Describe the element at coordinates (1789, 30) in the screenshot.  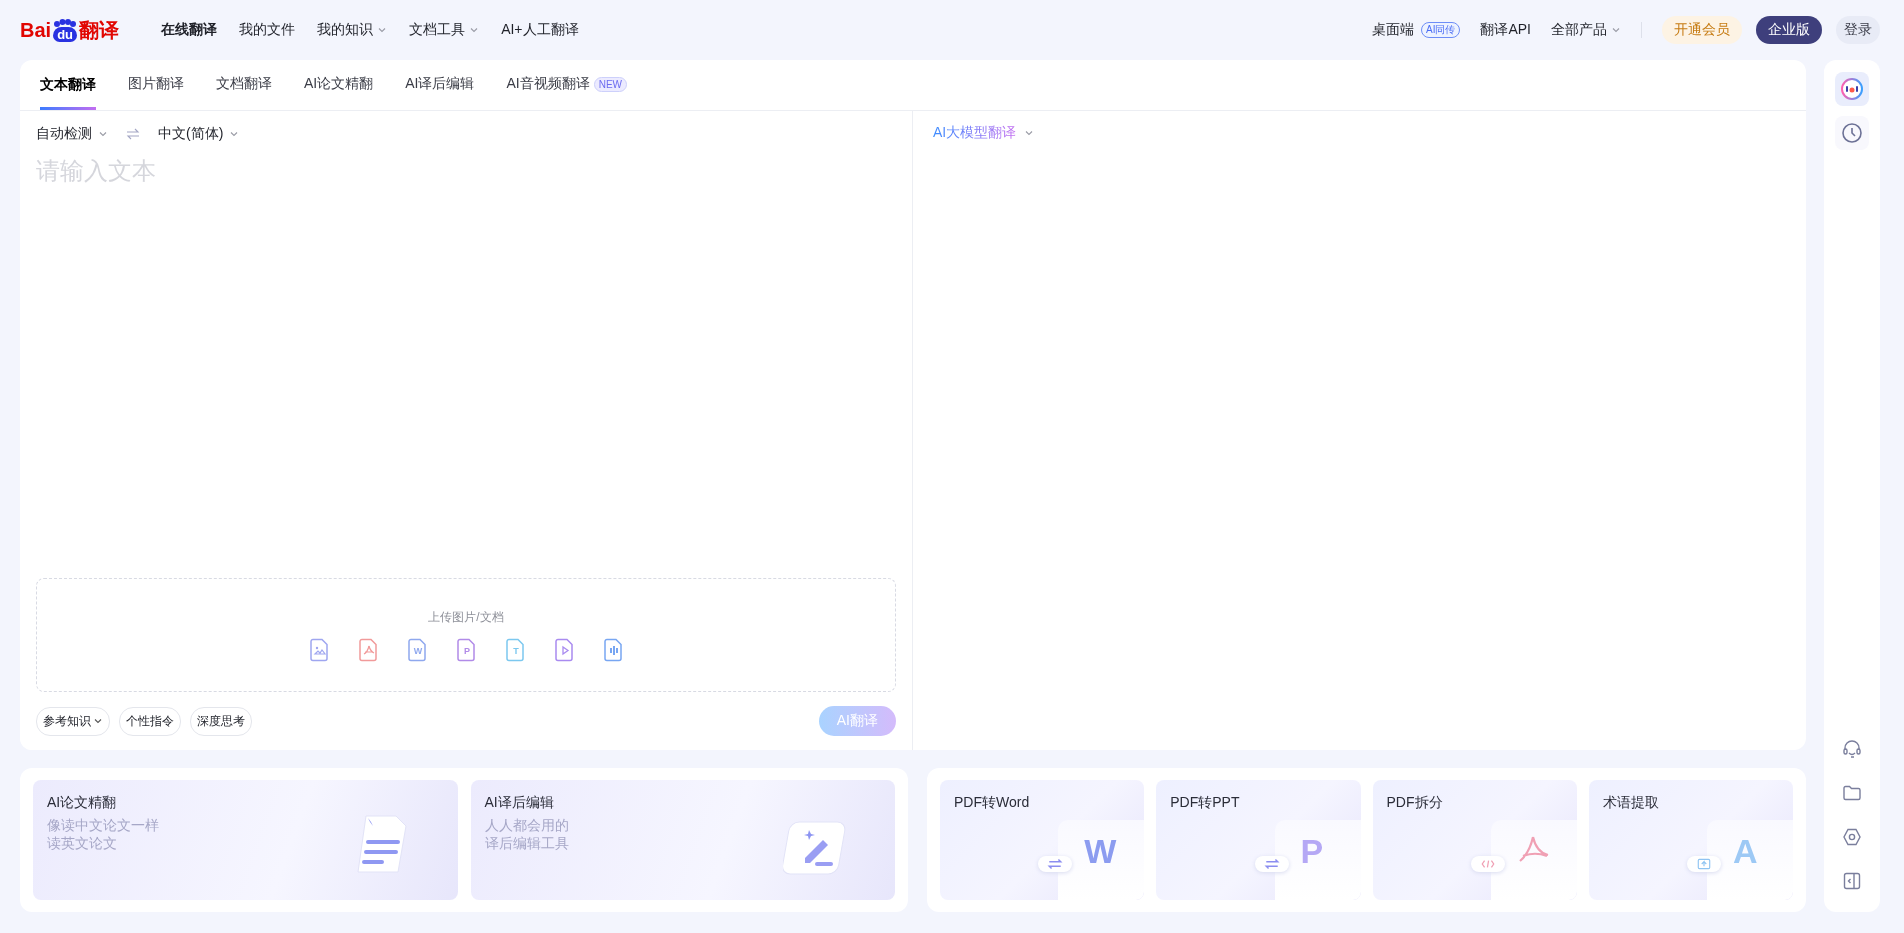
I see `enterprise-button: 企业版` at that location.